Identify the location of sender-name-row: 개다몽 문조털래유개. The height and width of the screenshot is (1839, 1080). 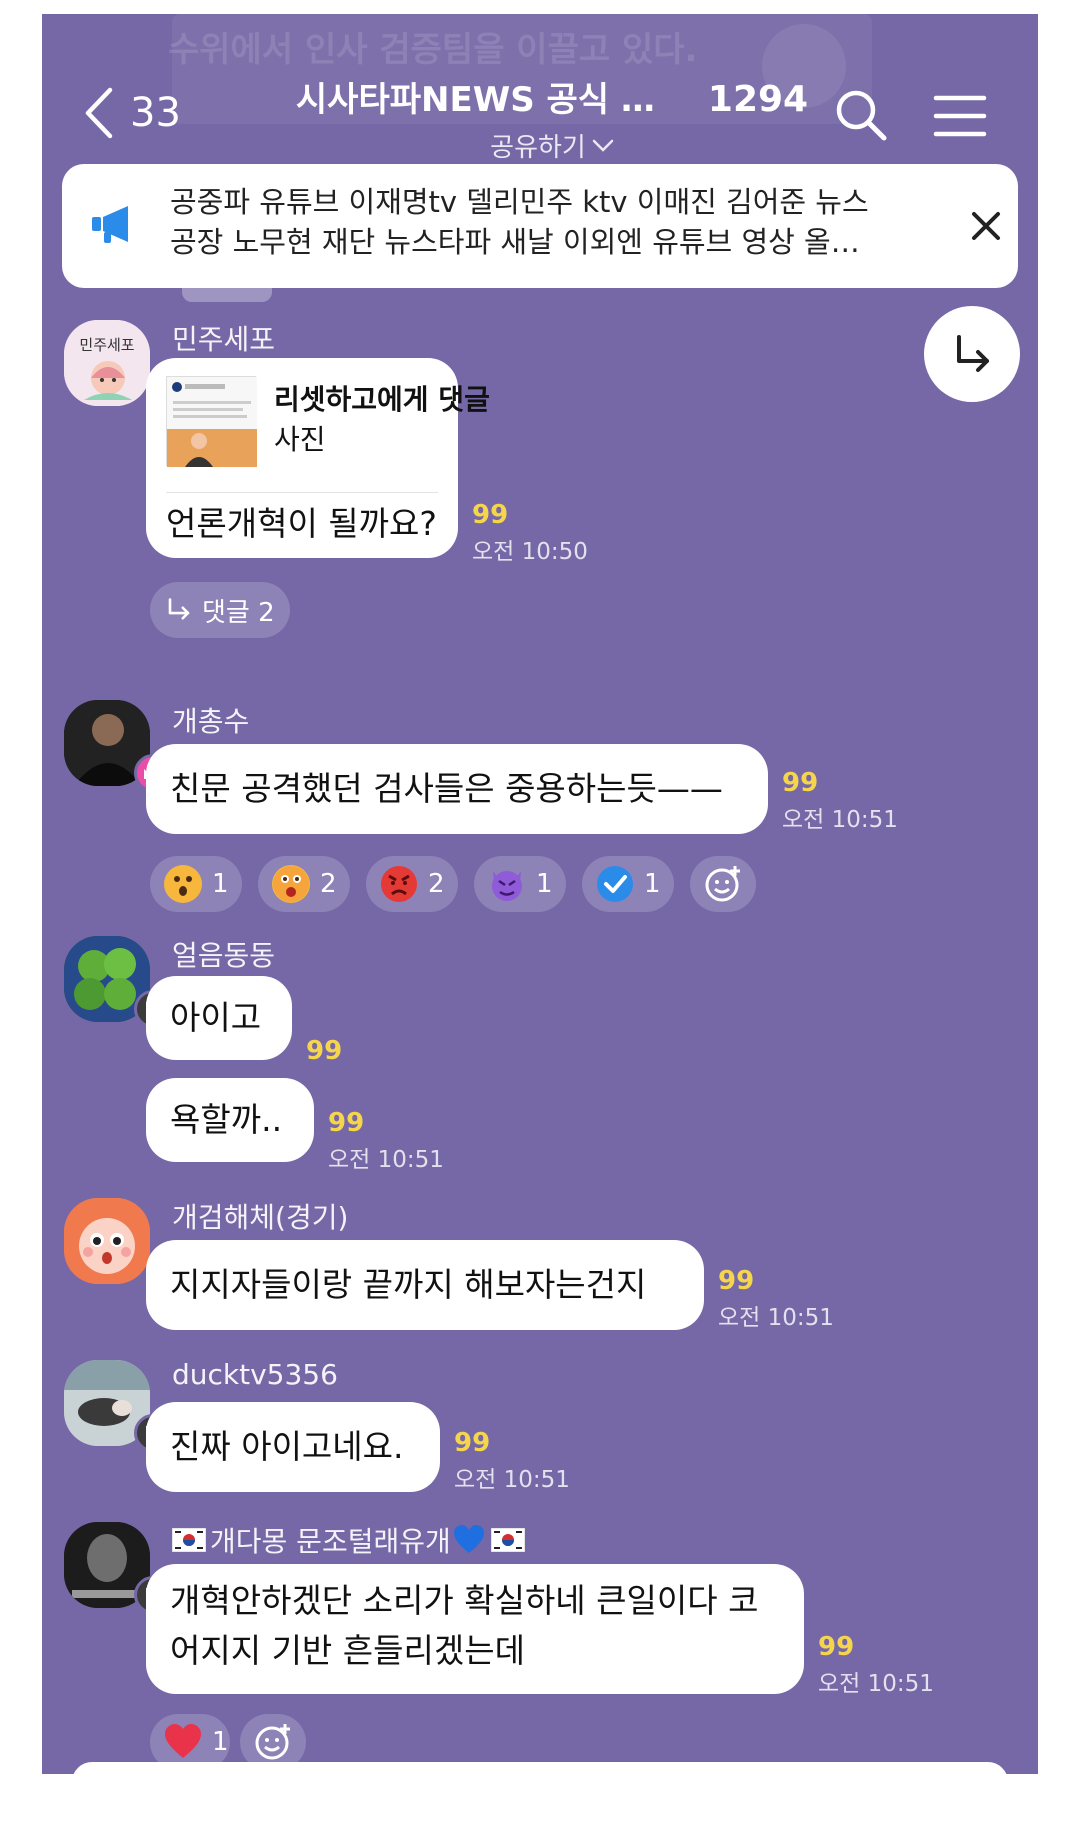
(348, 1540).